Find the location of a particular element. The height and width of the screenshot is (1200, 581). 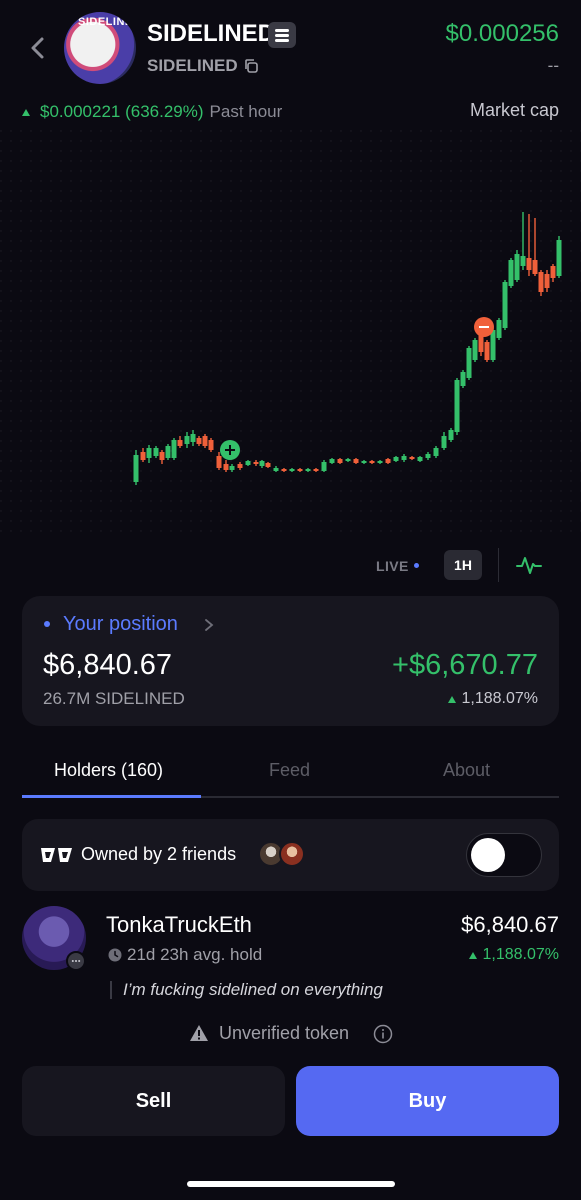

tab-holders: Holders (160) is located at coordinates (108, 770).